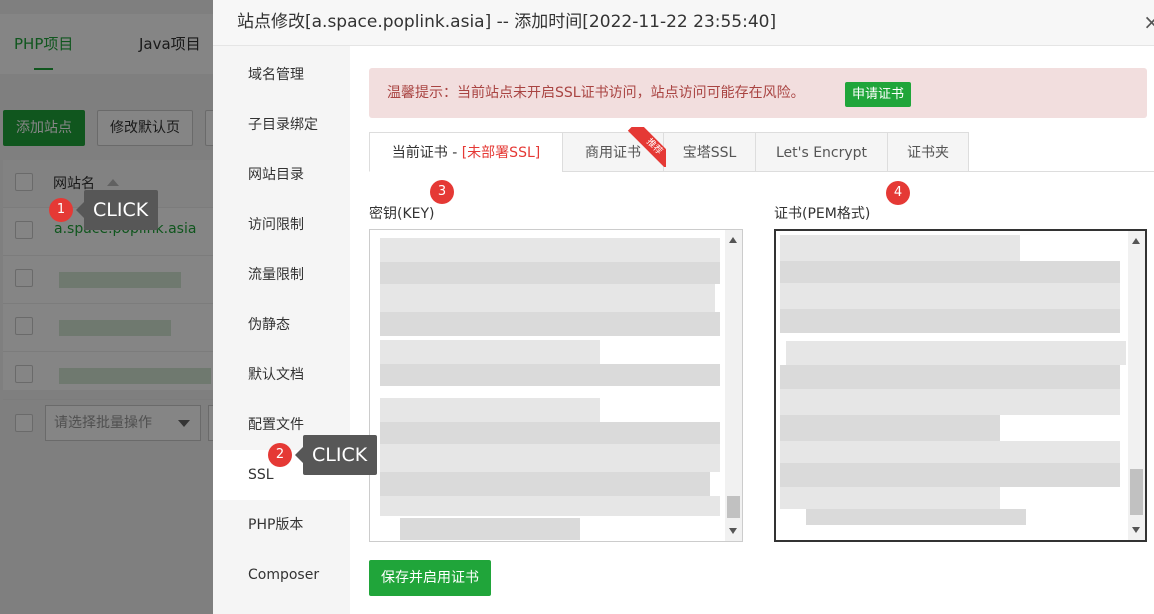 The width and height of the screenshot is (1154, 614). I want to click on recommend-ribbon: 推荐, so click(646, 147).